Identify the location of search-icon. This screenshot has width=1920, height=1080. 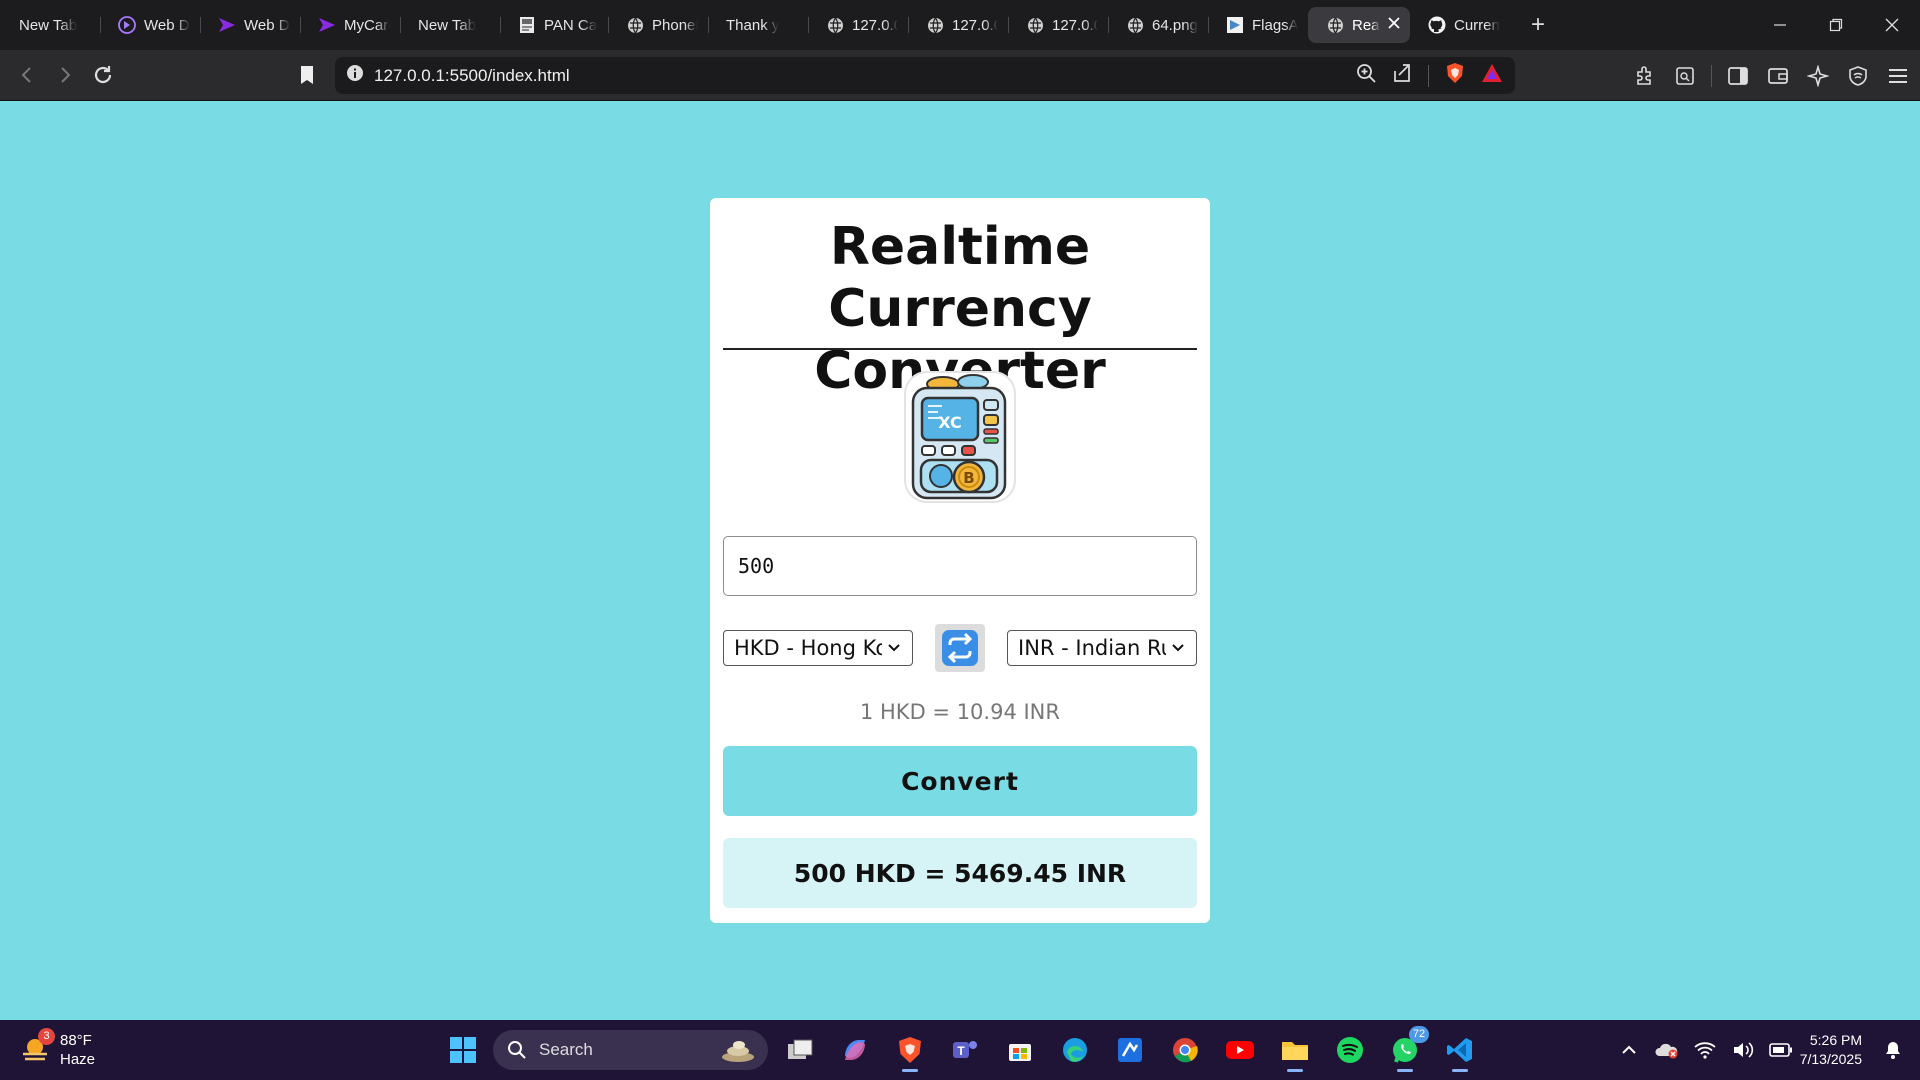
(517, 1050).